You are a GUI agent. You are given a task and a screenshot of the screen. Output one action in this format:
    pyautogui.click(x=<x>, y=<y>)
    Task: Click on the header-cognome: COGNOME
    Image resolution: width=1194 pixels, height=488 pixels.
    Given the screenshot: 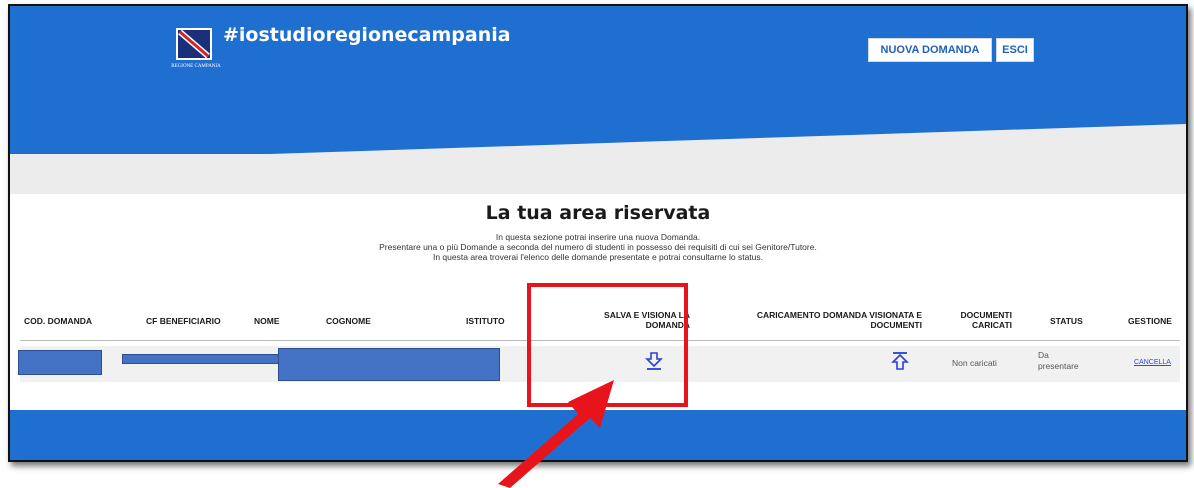 What is the action you would take?
    pyautogui.click(x=348, y=321)
    